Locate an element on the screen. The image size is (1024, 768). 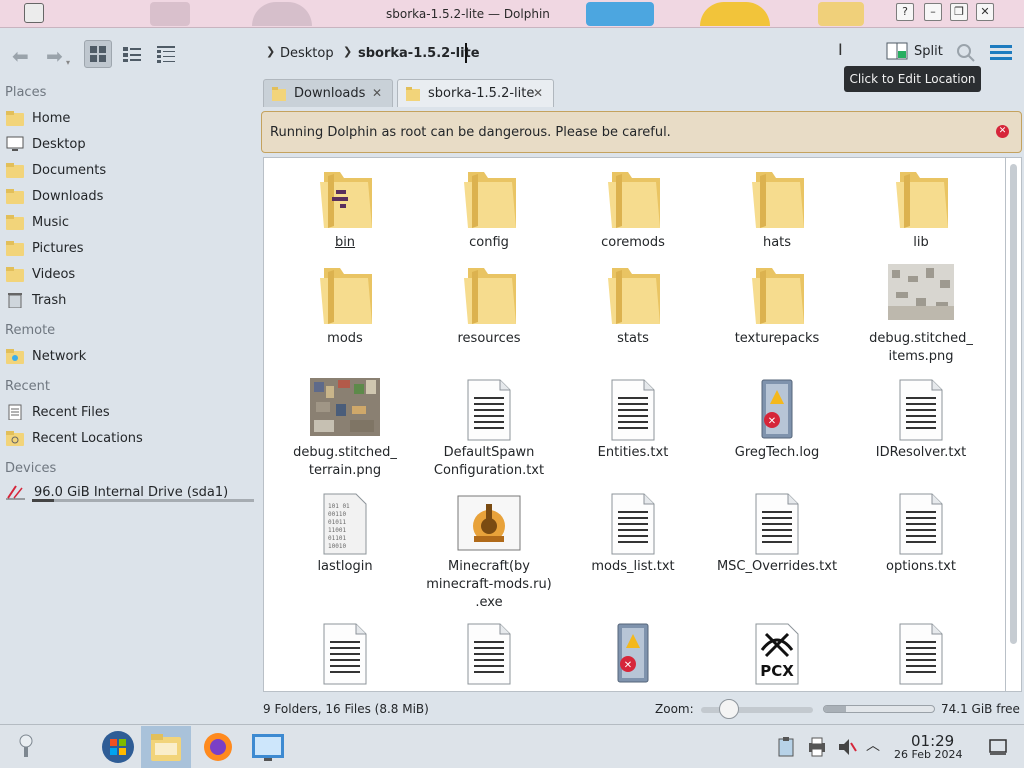
section-title-recent: Recent is located at coordinates (27, 386).